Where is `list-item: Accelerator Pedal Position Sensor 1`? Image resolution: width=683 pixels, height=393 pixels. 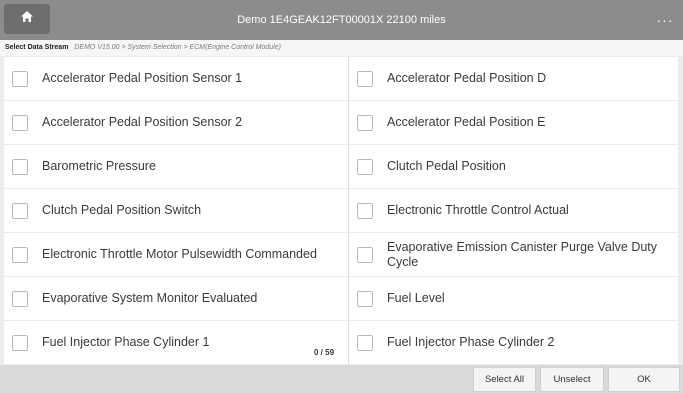 list-item: Accelerator Pedal Position Sensor 1 is located at coordinates (176, 78).